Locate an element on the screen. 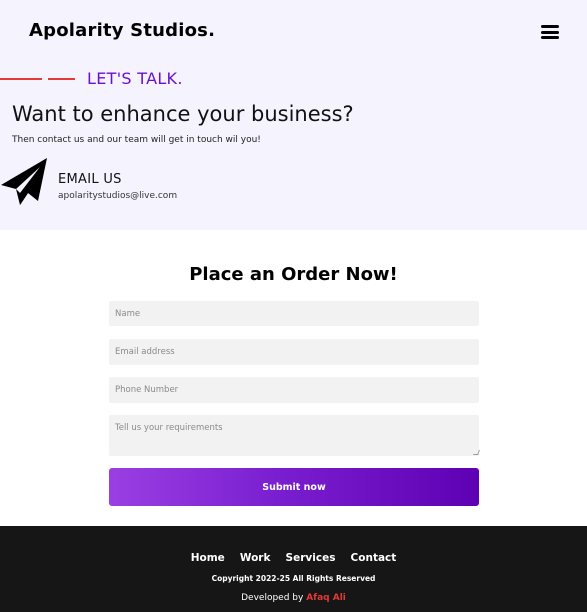 This screenshot has height=612, width=587. developed-by: Developed by Afaq Ali is located at coordinates (293, 598).